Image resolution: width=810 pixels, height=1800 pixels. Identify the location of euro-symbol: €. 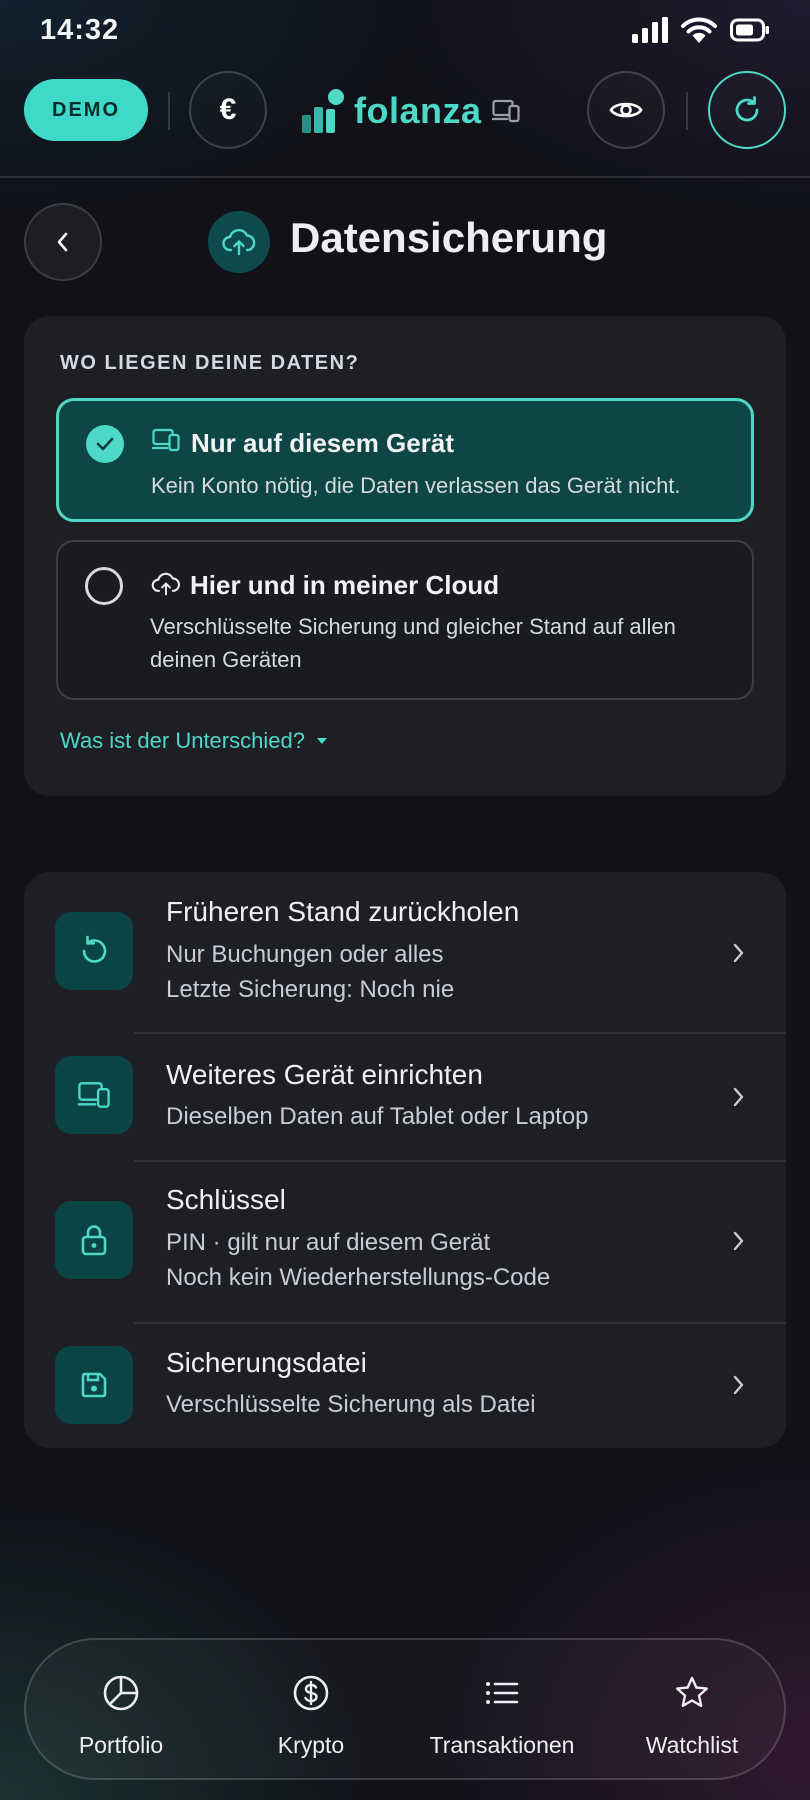
(228, 109).